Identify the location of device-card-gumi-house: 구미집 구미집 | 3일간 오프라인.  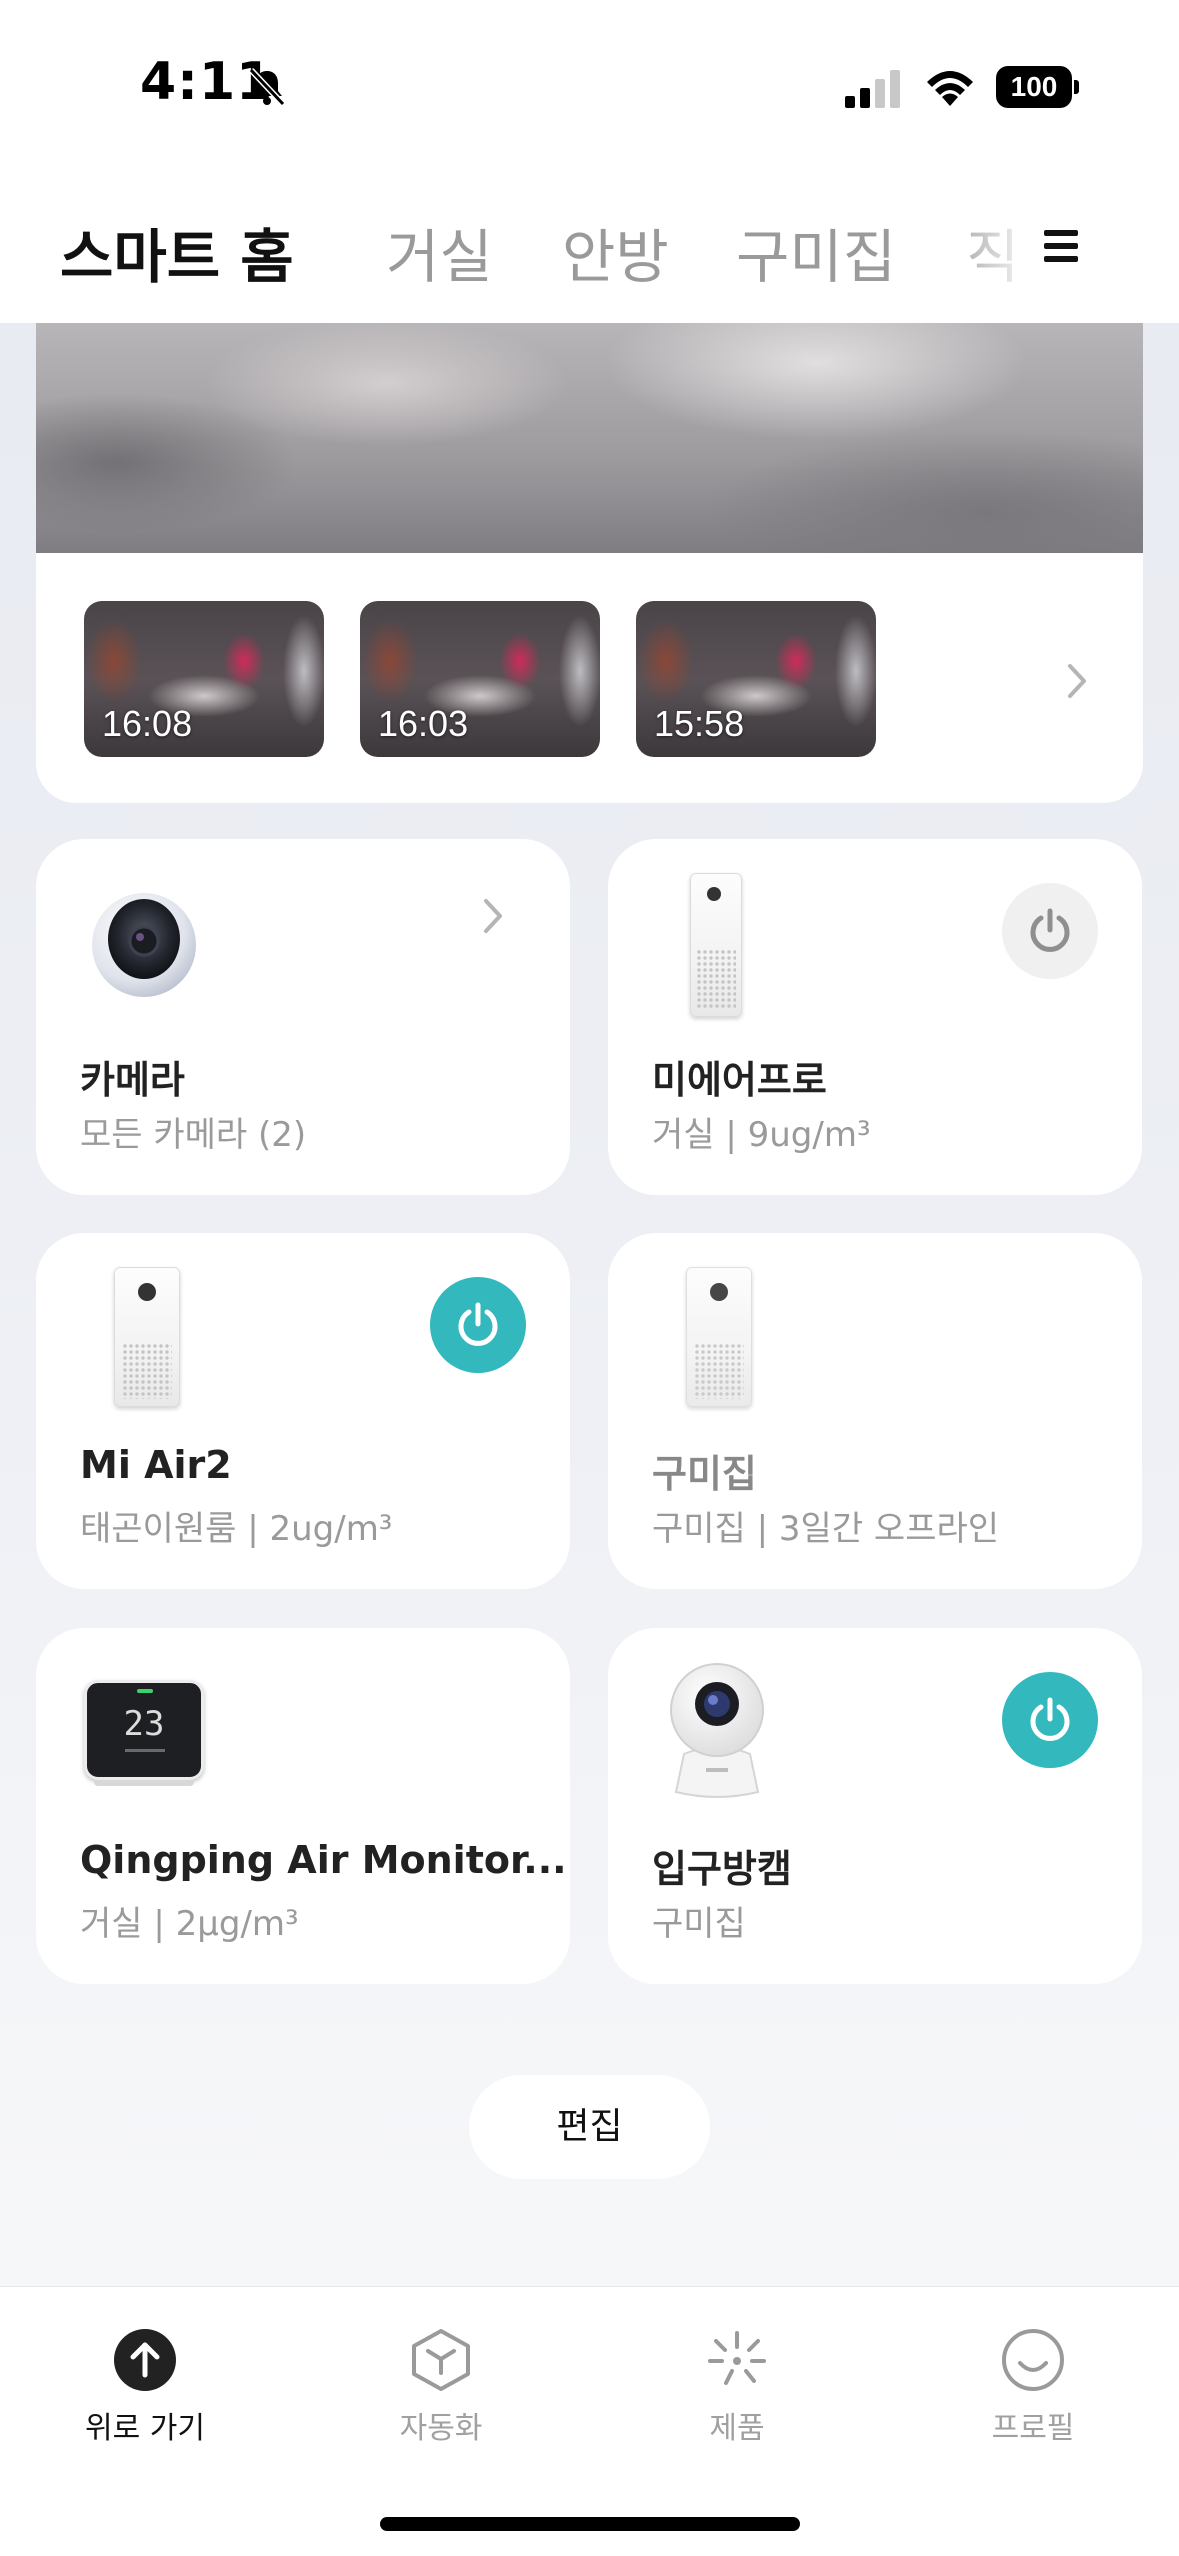
(875, 1411).